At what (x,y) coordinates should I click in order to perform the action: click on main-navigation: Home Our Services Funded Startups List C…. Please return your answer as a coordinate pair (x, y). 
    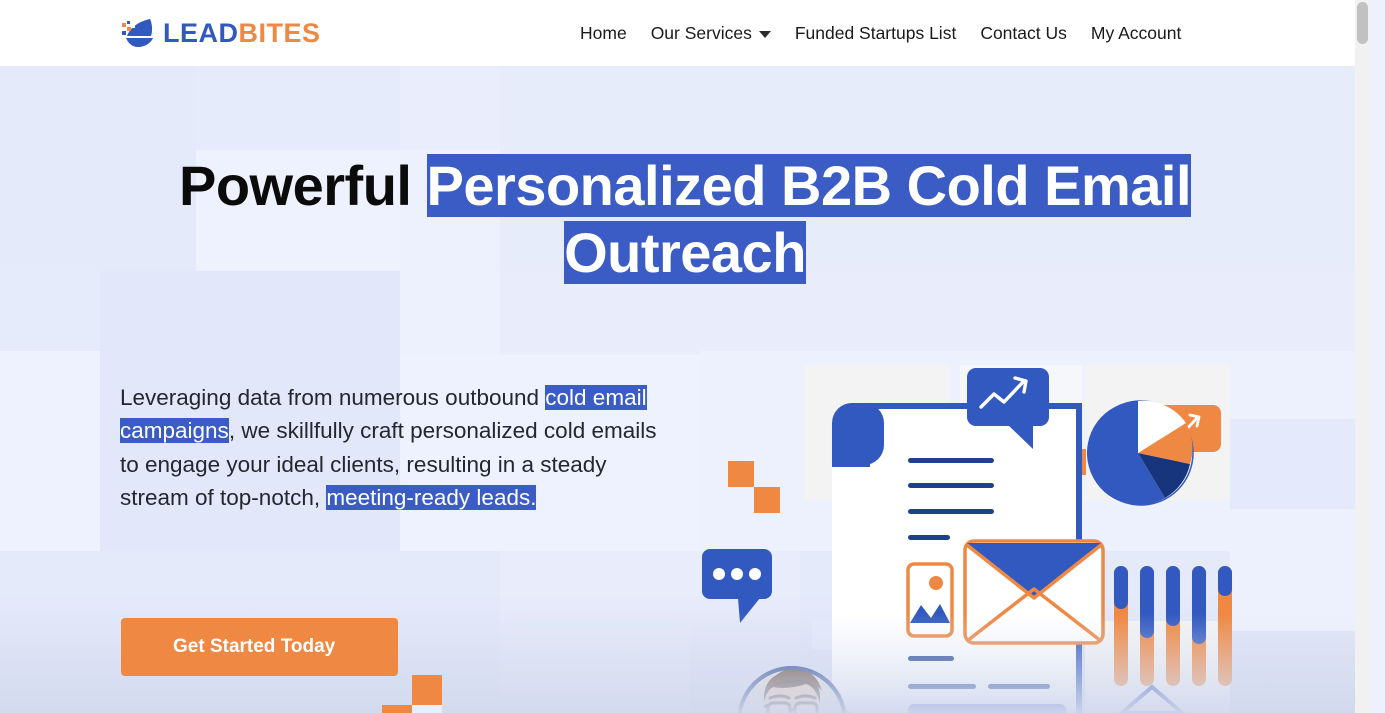
    Looking at the image, I should click on (880, 33).